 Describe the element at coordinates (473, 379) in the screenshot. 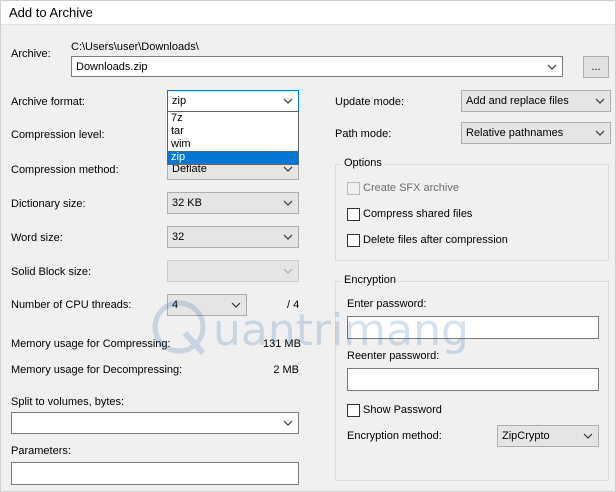

I see `reenter-password-input` at that location.